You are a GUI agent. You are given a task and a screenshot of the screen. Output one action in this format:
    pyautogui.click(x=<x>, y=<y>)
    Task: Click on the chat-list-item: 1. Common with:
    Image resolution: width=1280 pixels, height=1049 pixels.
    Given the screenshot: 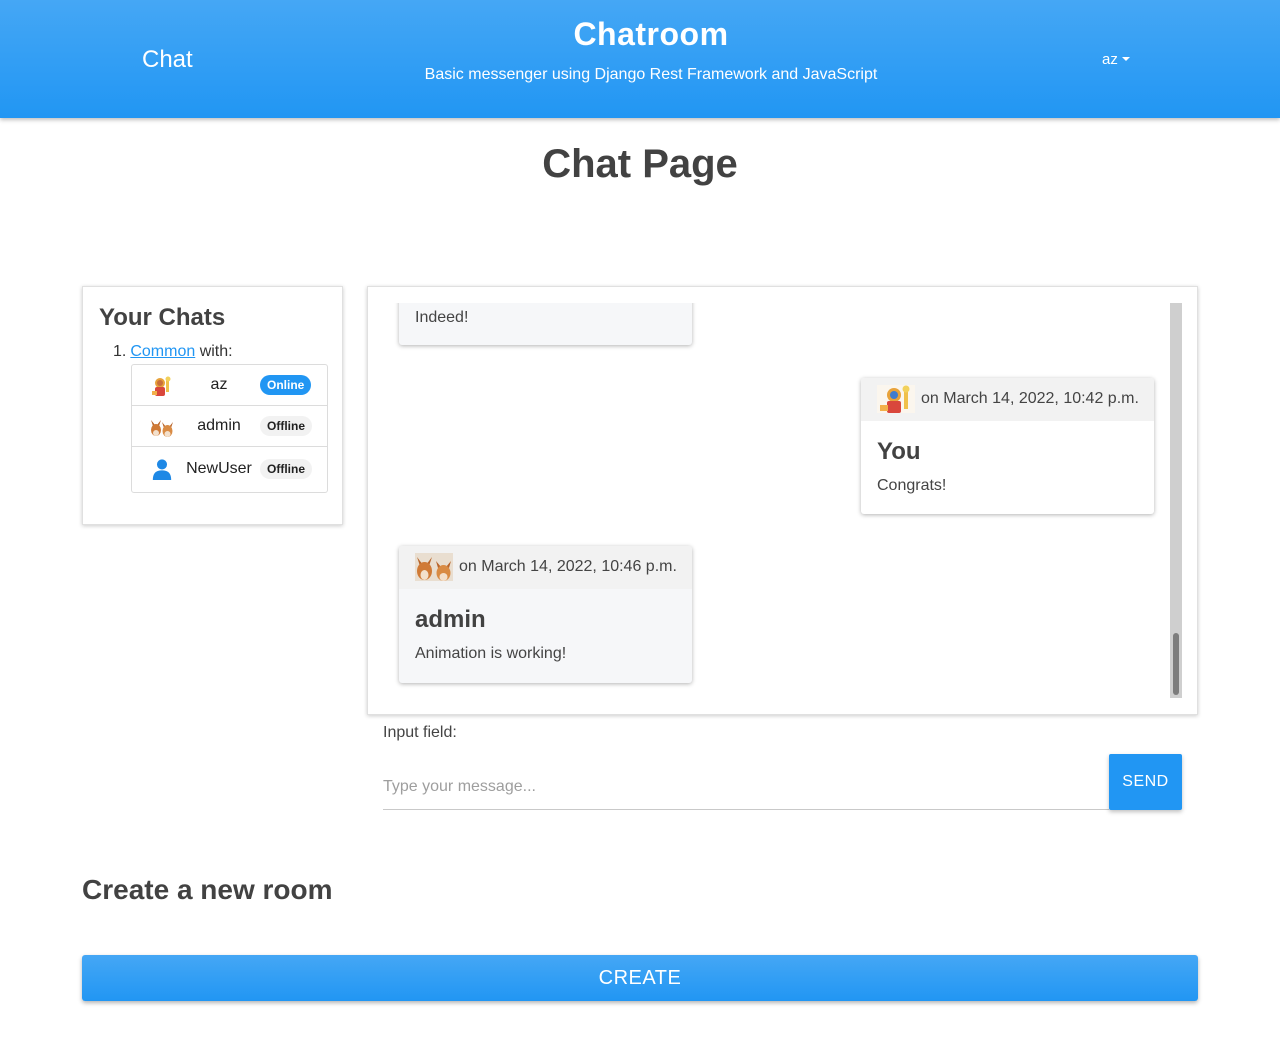 What is the action you would take?
    pyautogui.click(x=173, y=352)
    